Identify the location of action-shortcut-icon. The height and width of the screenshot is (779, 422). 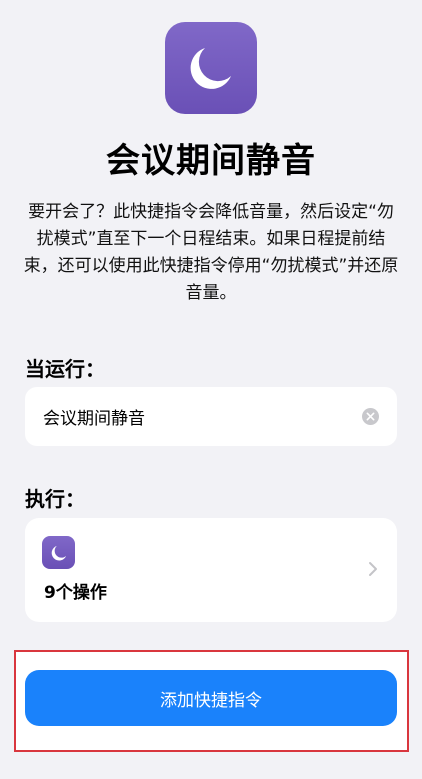
(58, 552).